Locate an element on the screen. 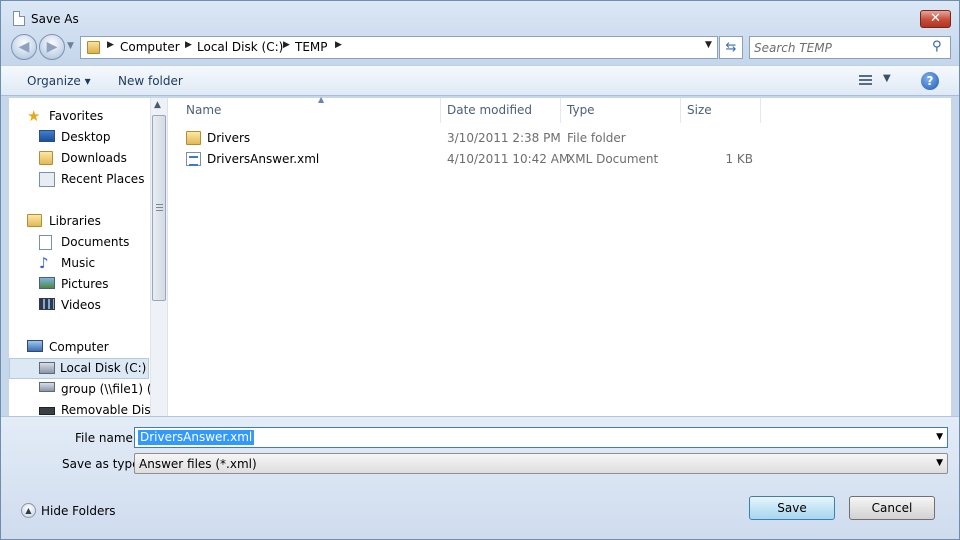 This screenshot has width=960, height=540. column-date-label: Date modified is located at coordinates (490, 110).